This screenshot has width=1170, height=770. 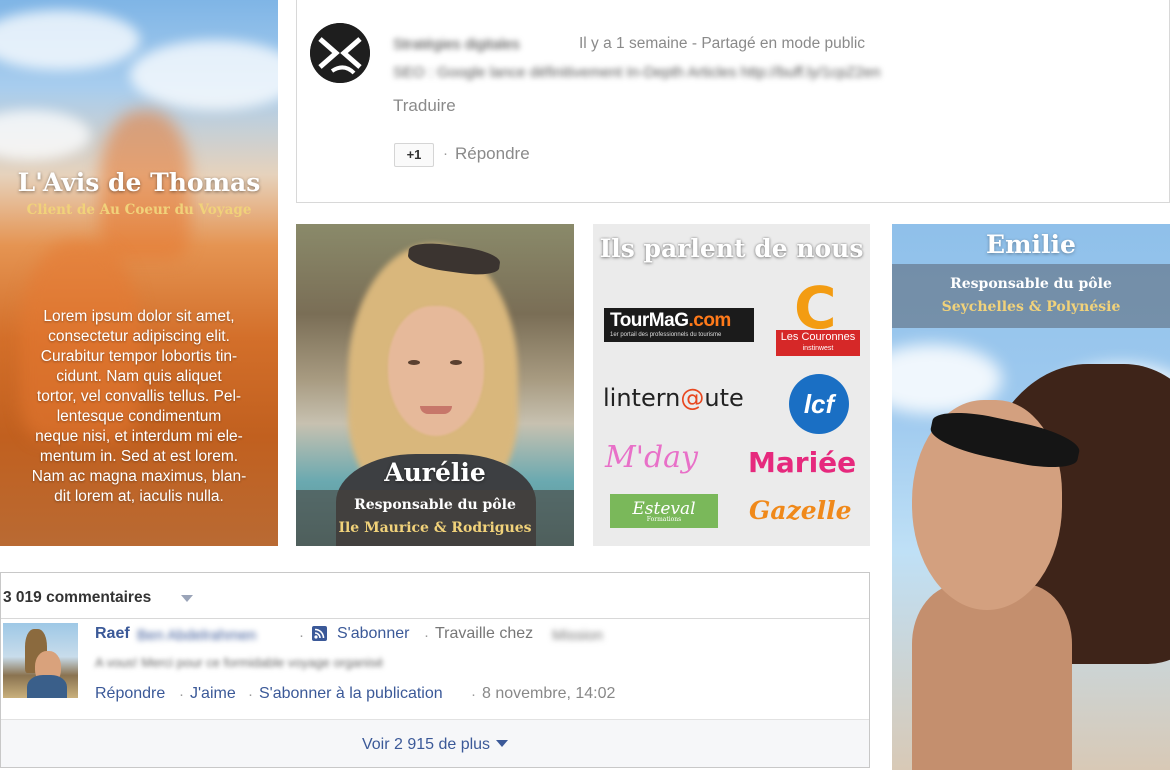 I want to click on testimonial-title: L'Avis de Thomas, so click(x=139, y=182).